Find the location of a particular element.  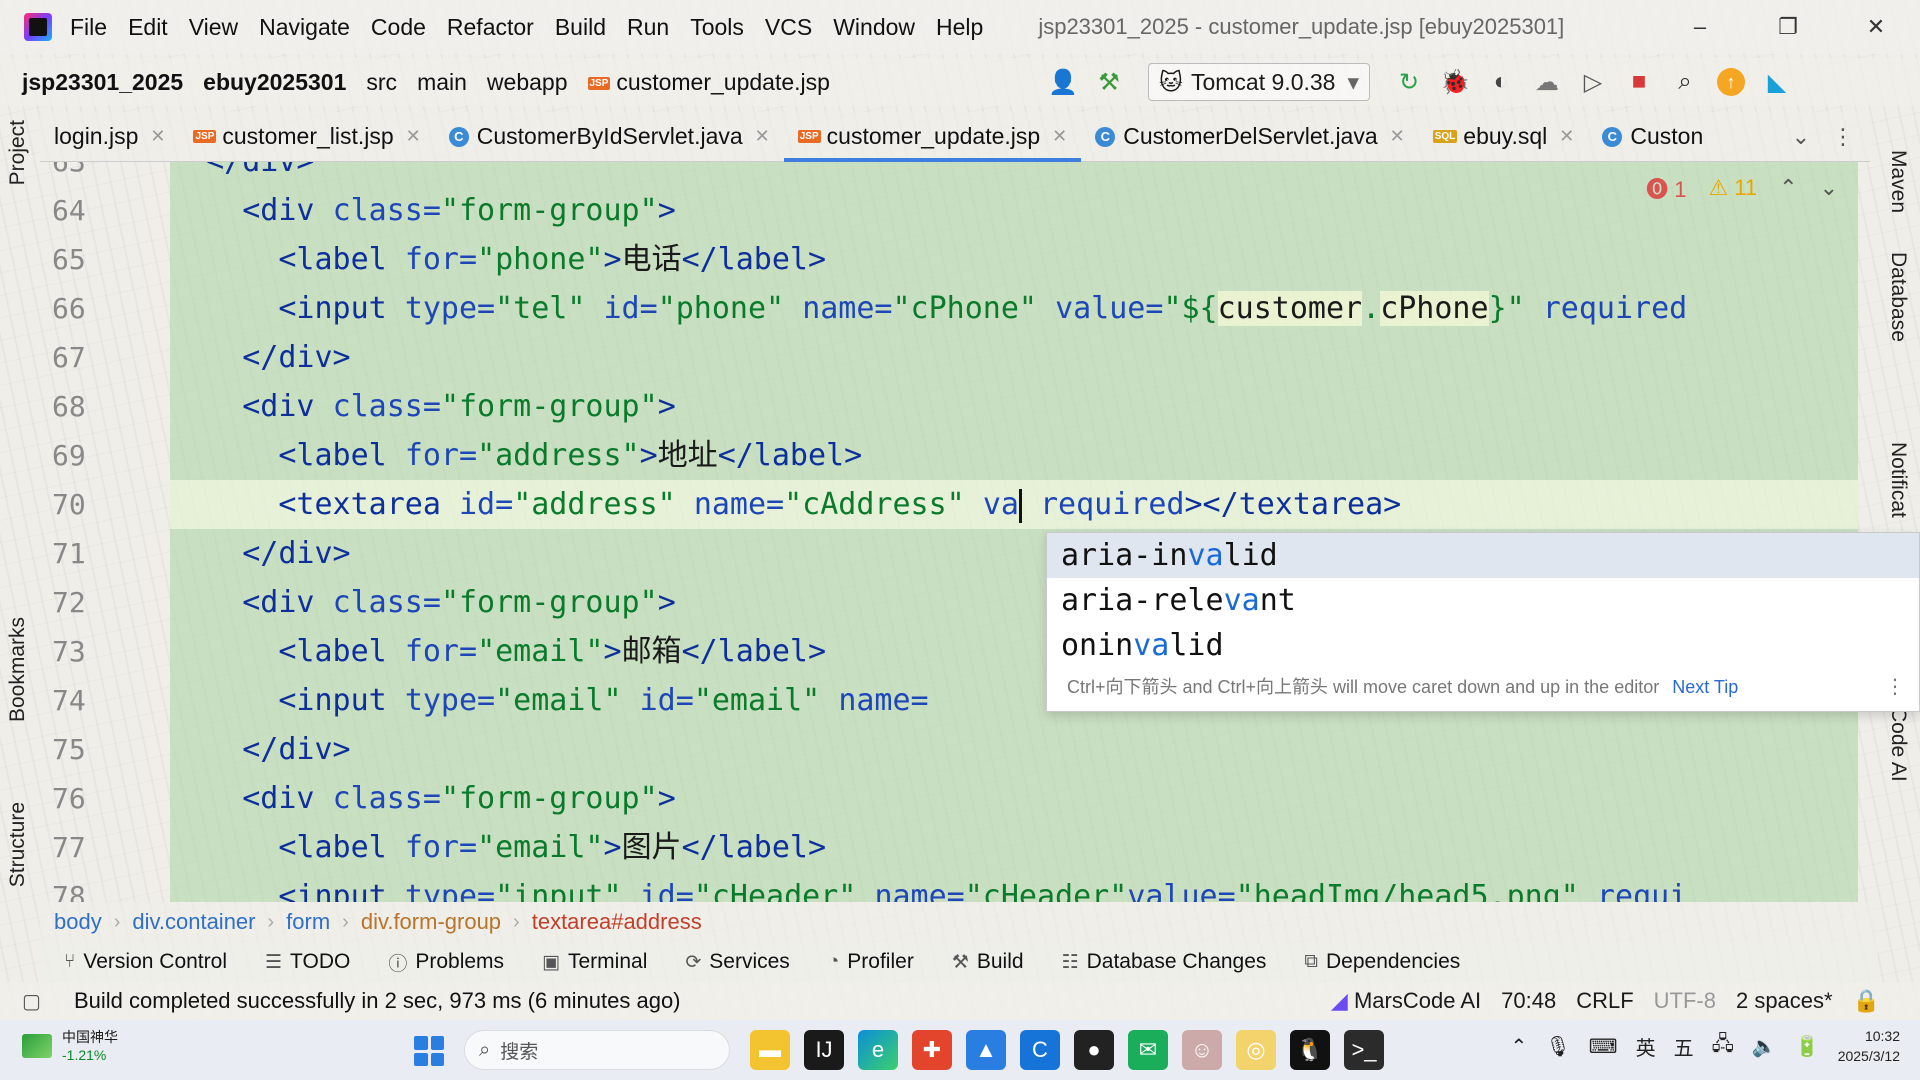

line-number: 70 is located at coordinates (82, 504).